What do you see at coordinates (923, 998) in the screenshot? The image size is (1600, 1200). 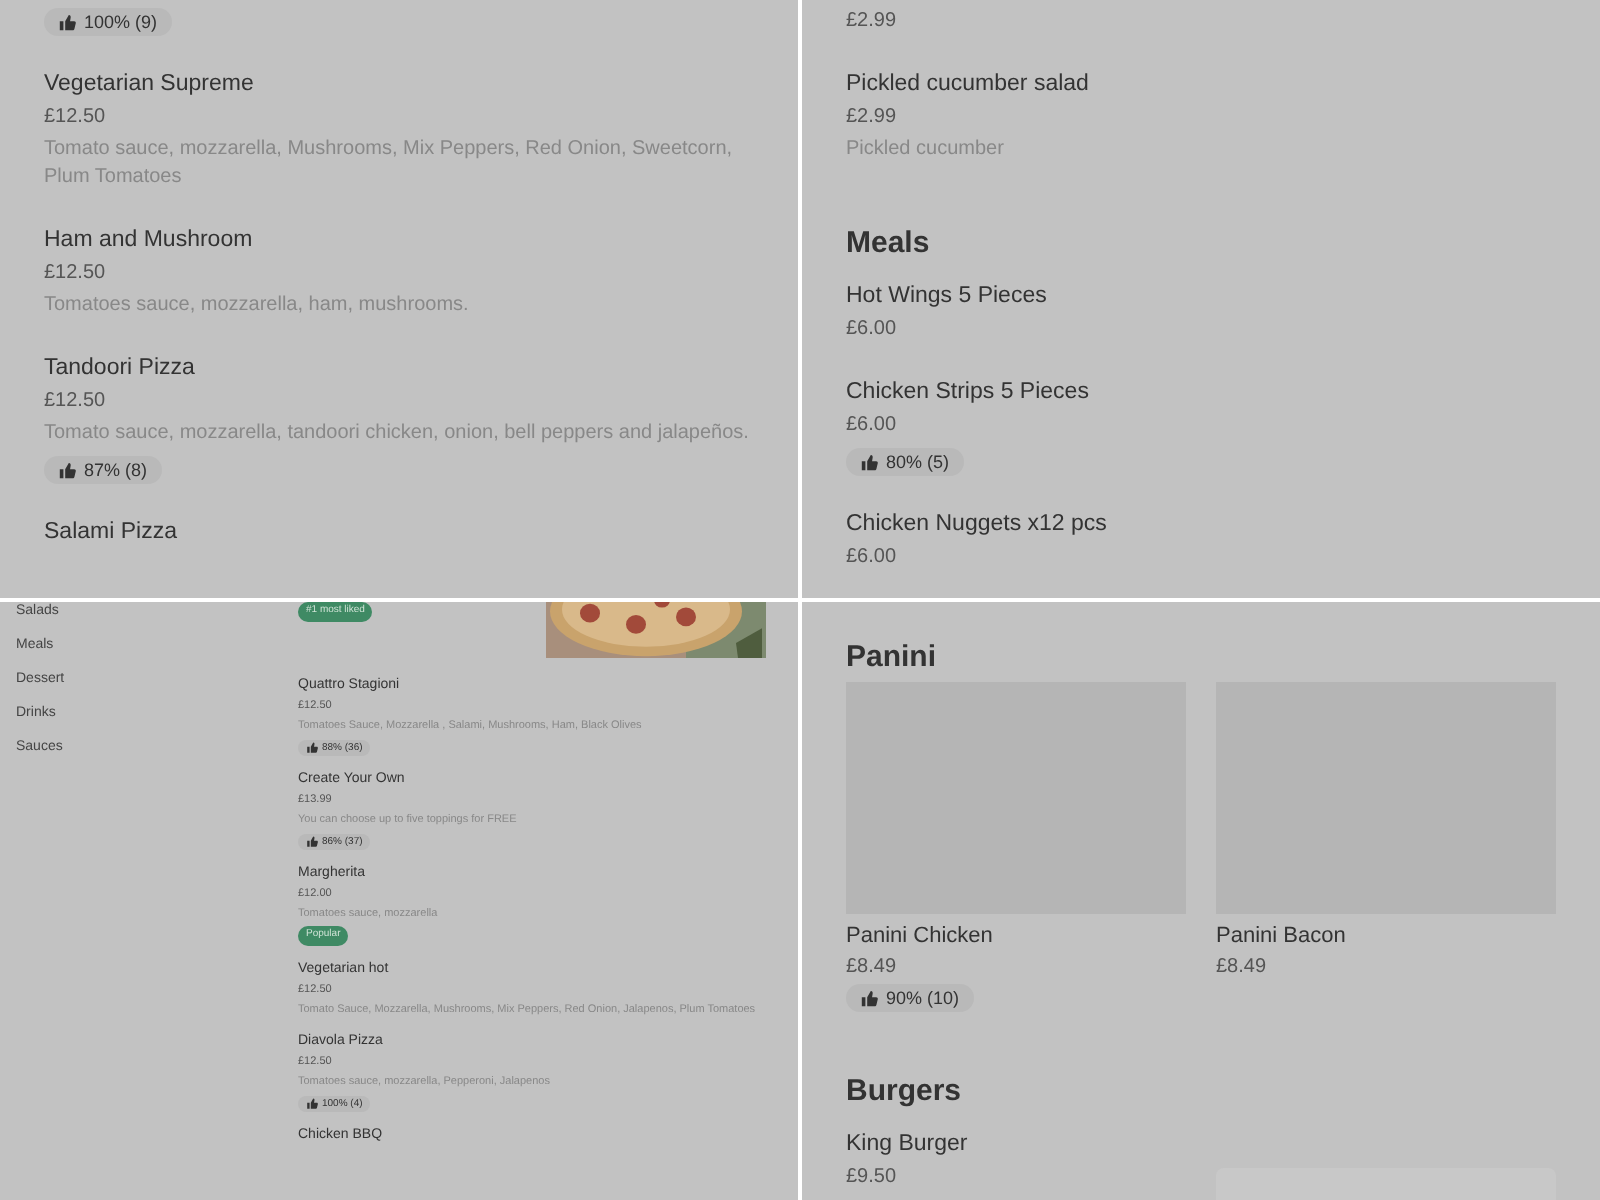 I see `rating-text: 90% (10)` at bounding box center [923, 998].